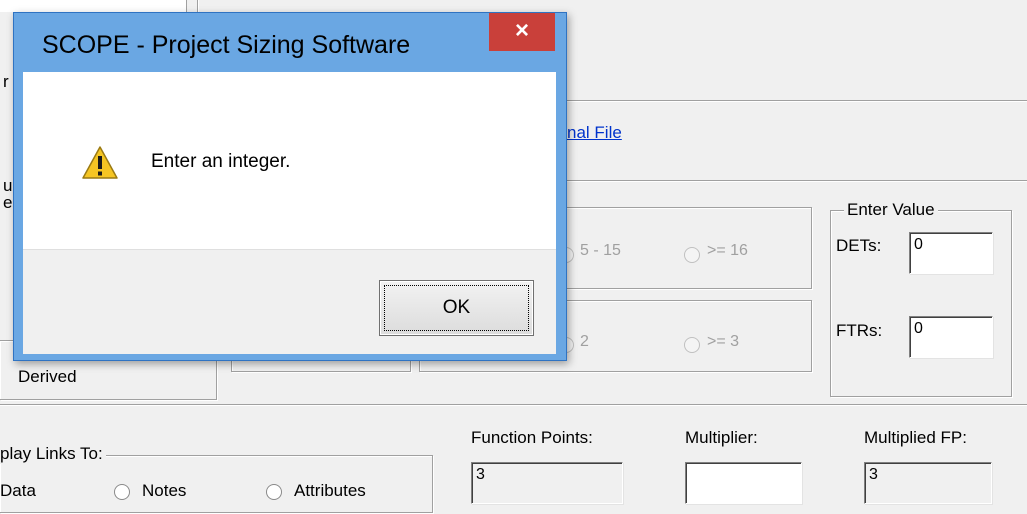 The image size is (1027, 514). What do you see at coordinates (221, 161) in the screenshot?
I see `dialog-message: Enter an integer.` at bounding box center [221, 161].